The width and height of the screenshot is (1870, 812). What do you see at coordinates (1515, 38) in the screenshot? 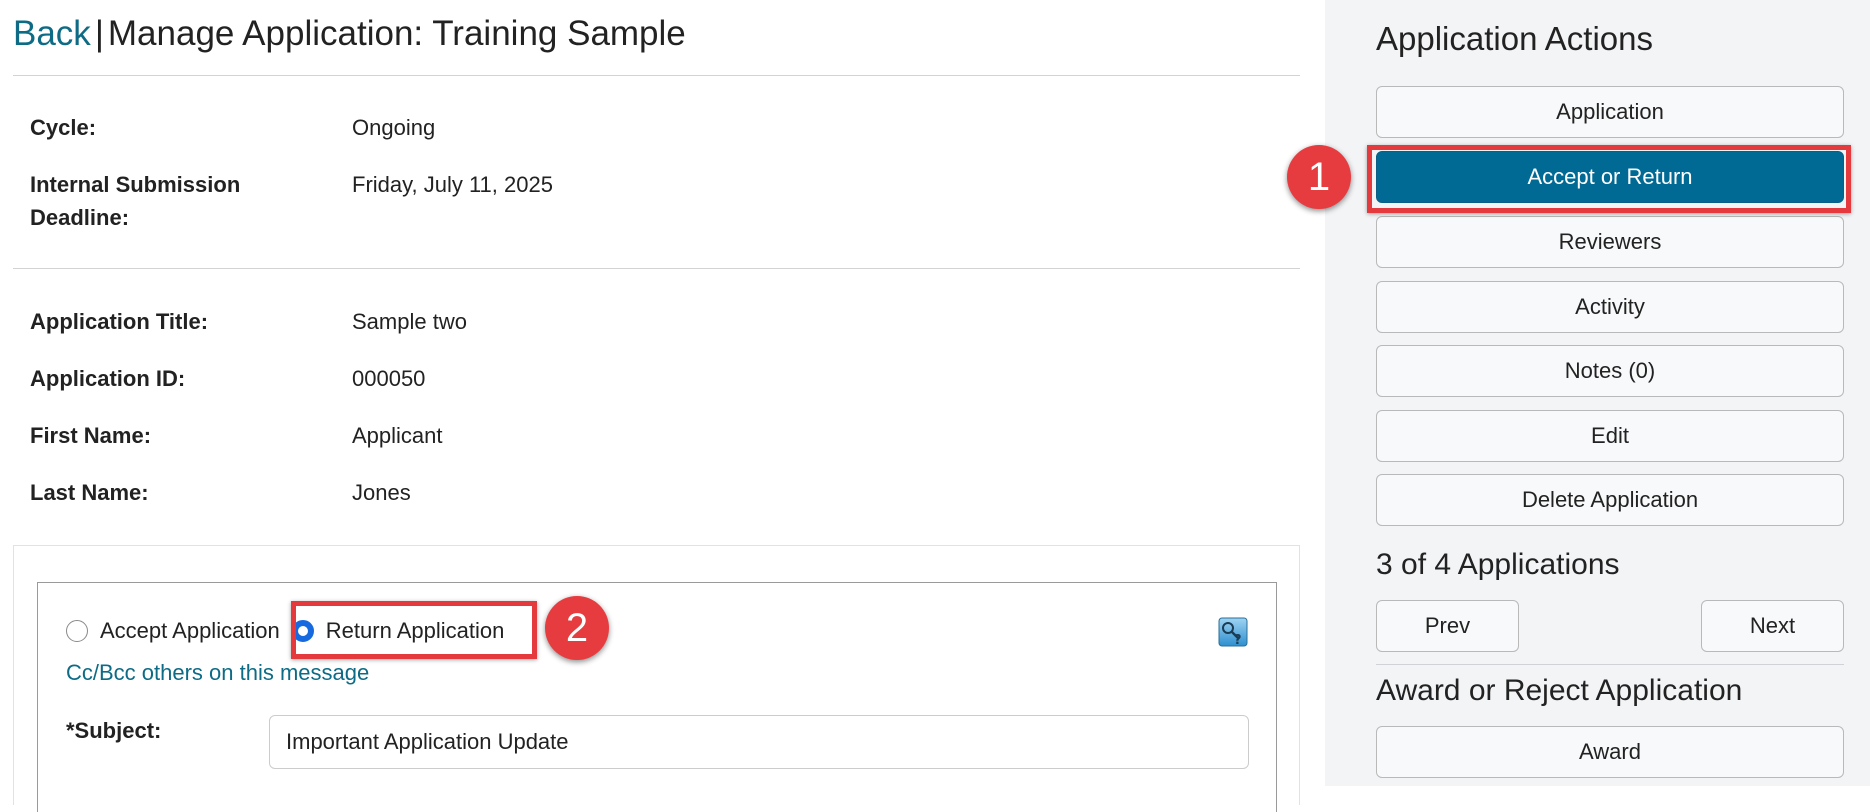
I see `actions-heading: Application Actions` at bounding box center [1515, 38].